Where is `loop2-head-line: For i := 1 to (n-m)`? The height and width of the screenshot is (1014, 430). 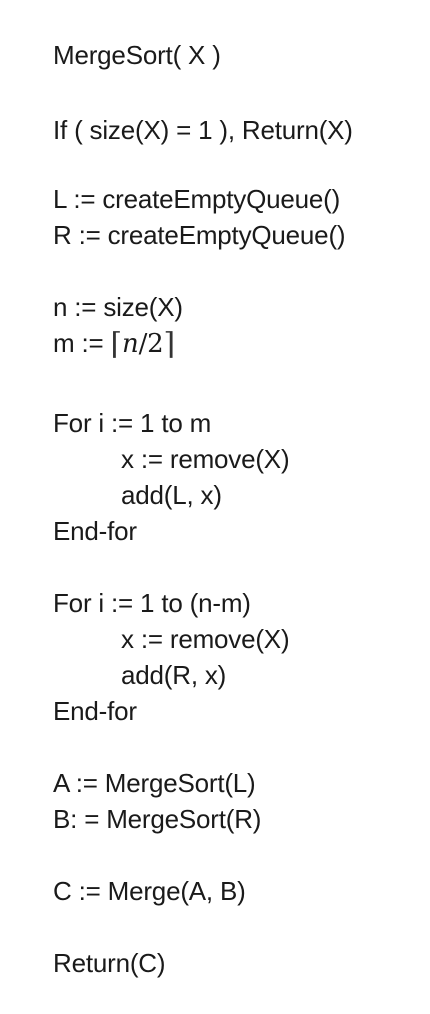
loop2-head-line: For i := 1 to (n-m) is located at coordinates (152, 603).